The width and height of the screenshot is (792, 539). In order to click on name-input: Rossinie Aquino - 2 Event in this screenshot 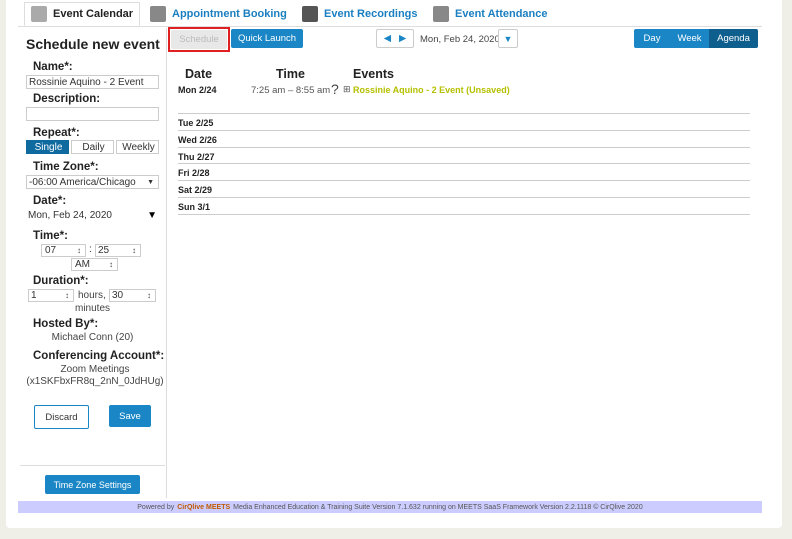, I will do `click(92, 82)`.